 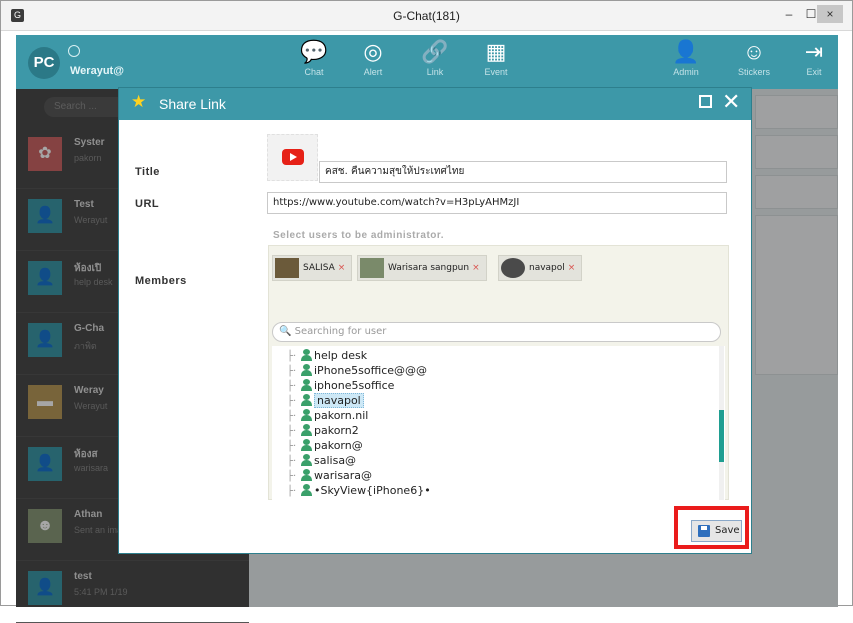 I want to click on save-highlight-box, so click(x=711, y=527).